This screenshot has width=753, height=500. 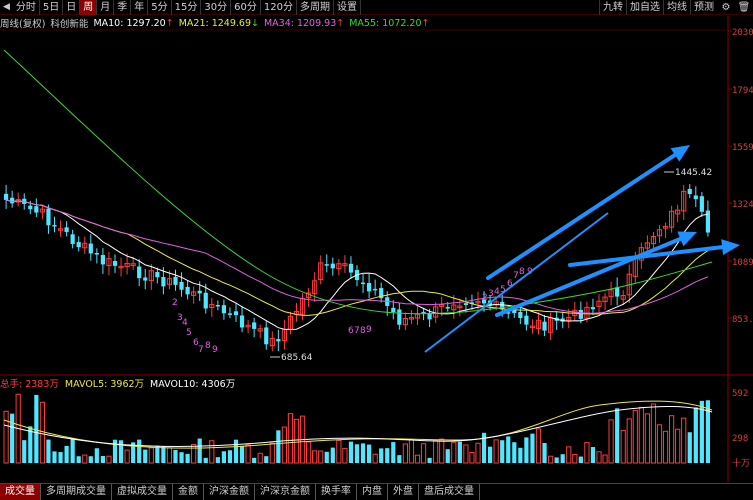 I want to click on ma21-label: MA21: 1249.69↓, so click(x=218, y=23).